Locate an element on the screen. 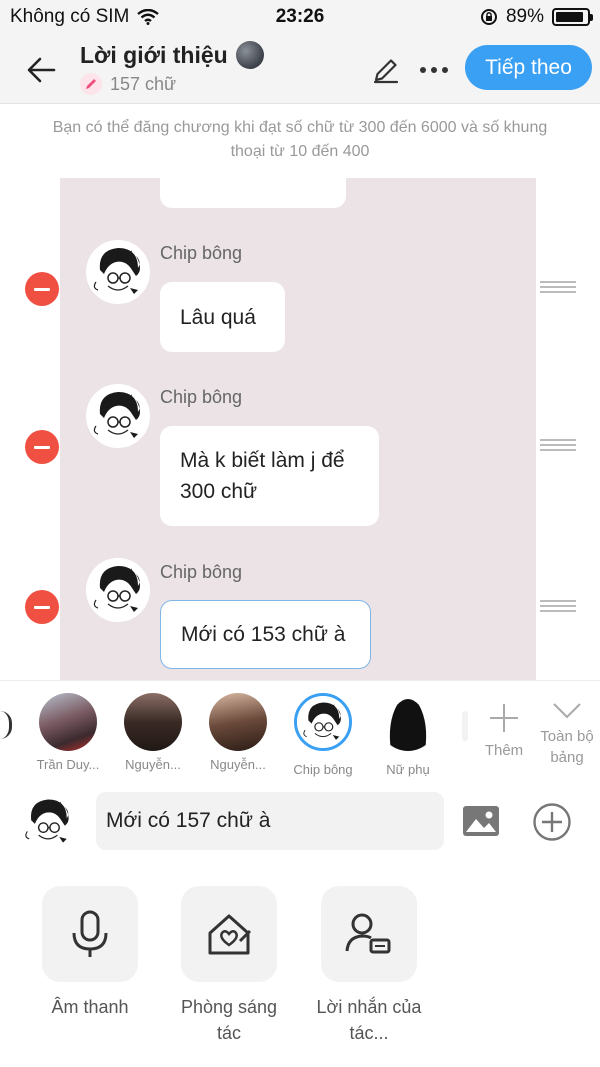  house-heart-icon is located at coordinates (230, 934).